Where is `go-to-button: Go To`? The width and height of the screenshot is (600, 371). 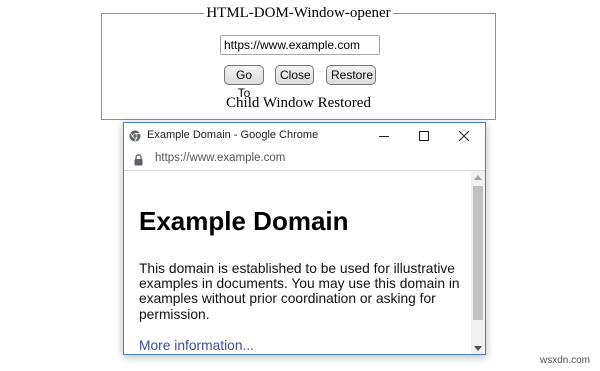
go-to-button: Go To is located at coordinates (244, 82).